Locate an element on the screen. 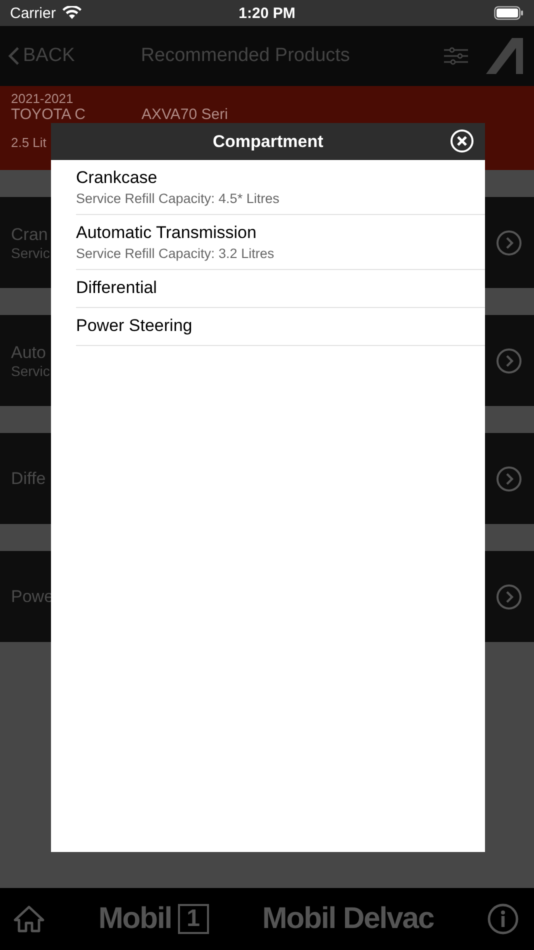  home-icon is located at coordinates (29, 919).